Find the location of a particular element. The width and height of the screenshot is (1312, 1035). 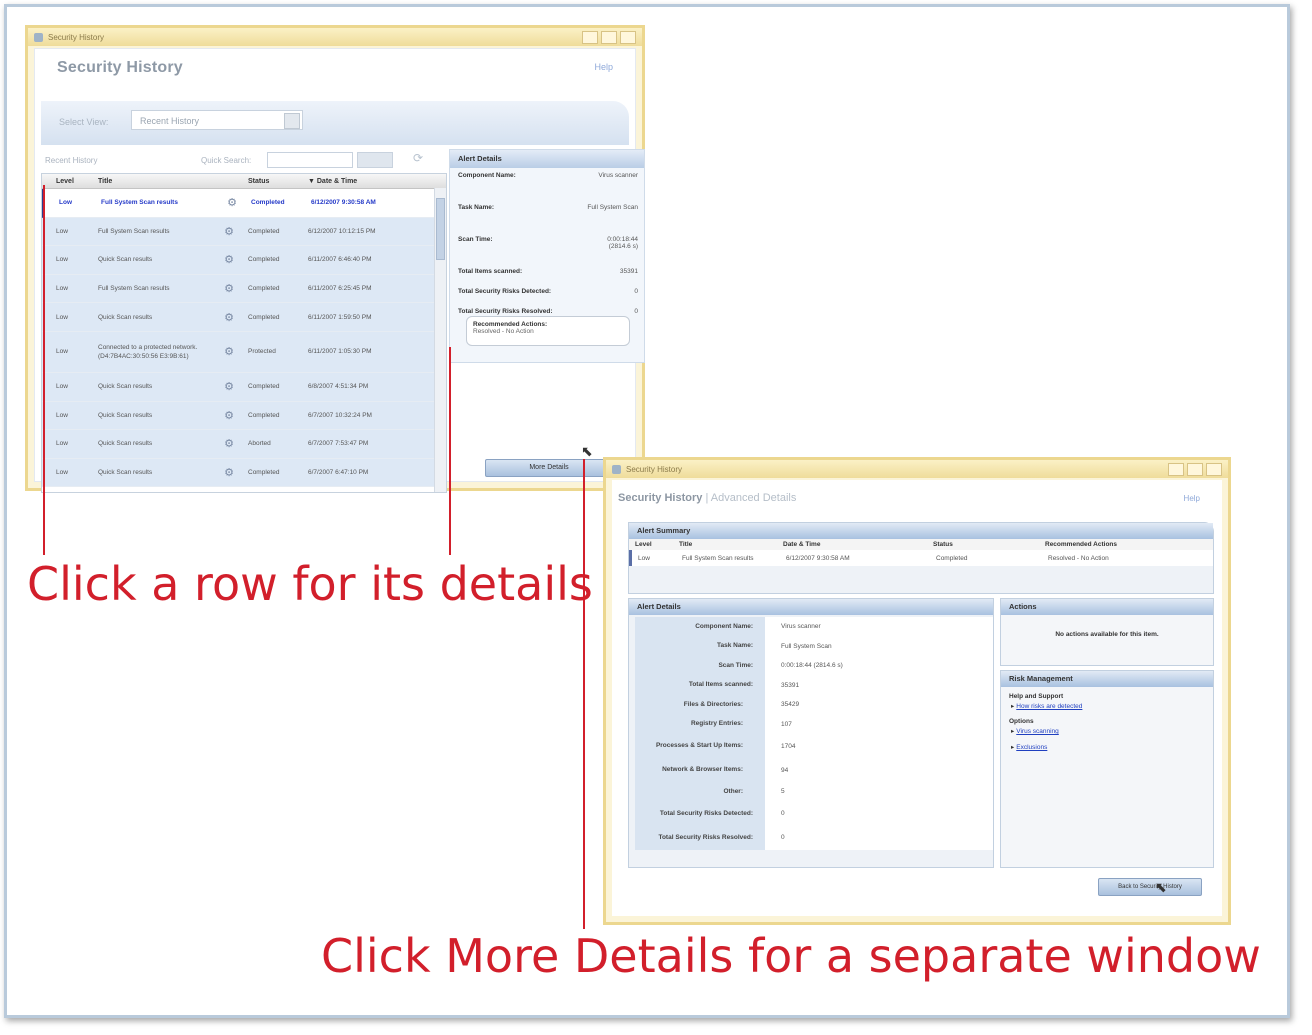

help-link-risks-detected: How risks are detected is located at coordinates (1112, 706).